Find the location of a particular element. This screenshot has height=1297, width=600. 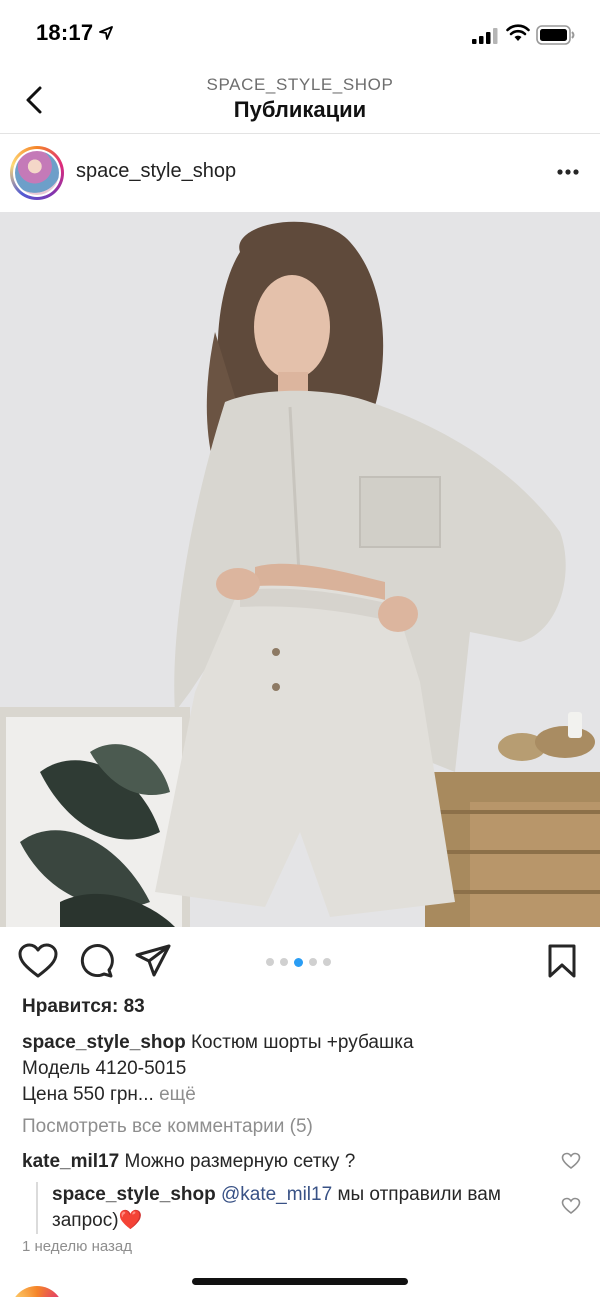

post-header: space_style_shop is located at coordinates (300, 173).